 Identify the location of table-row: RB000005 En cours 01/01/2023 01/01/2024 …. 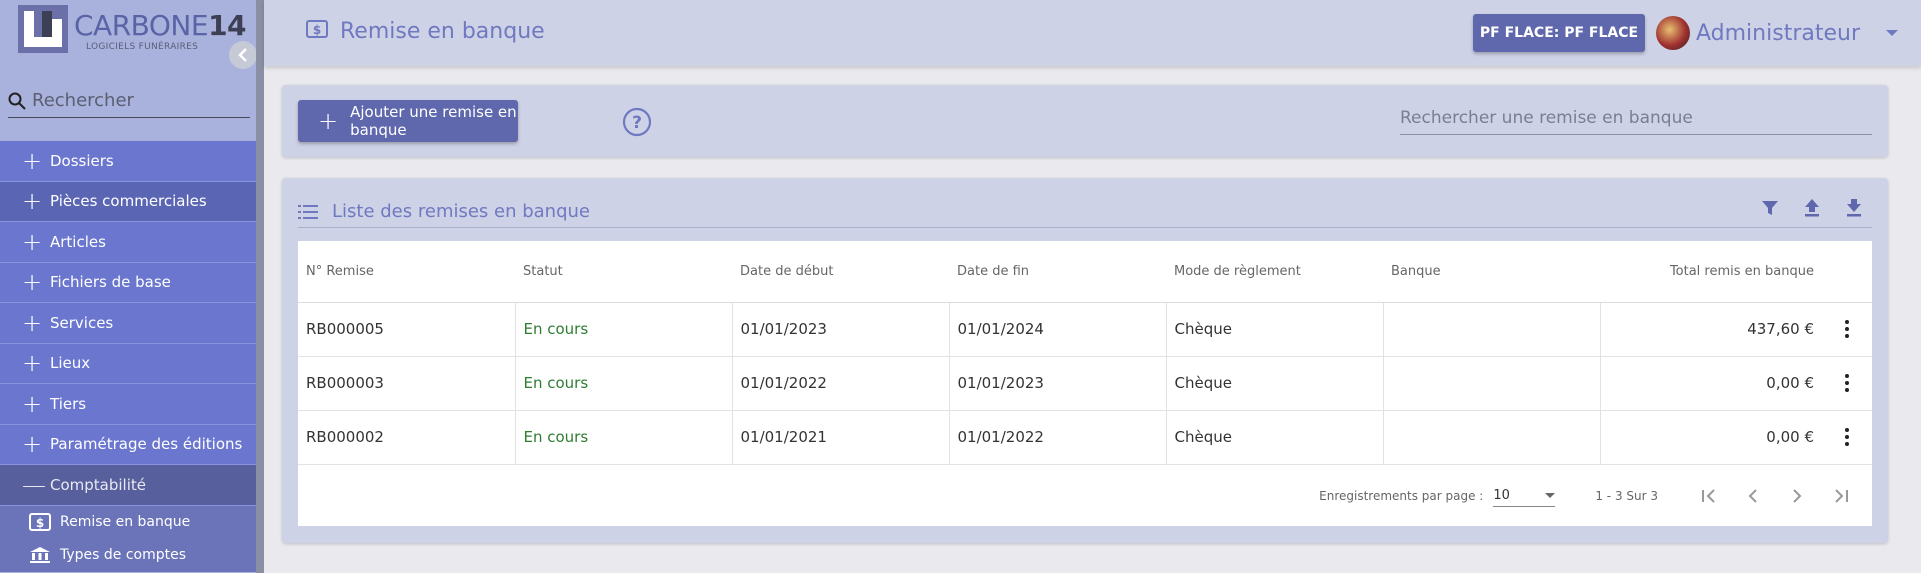
(1085, 329).